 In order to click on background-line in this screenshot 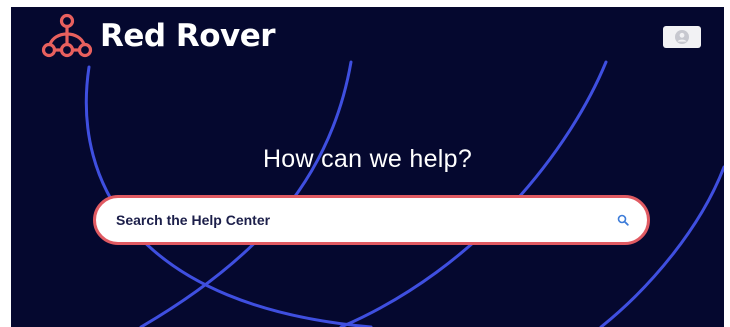, I will do `click(661, 246)`.